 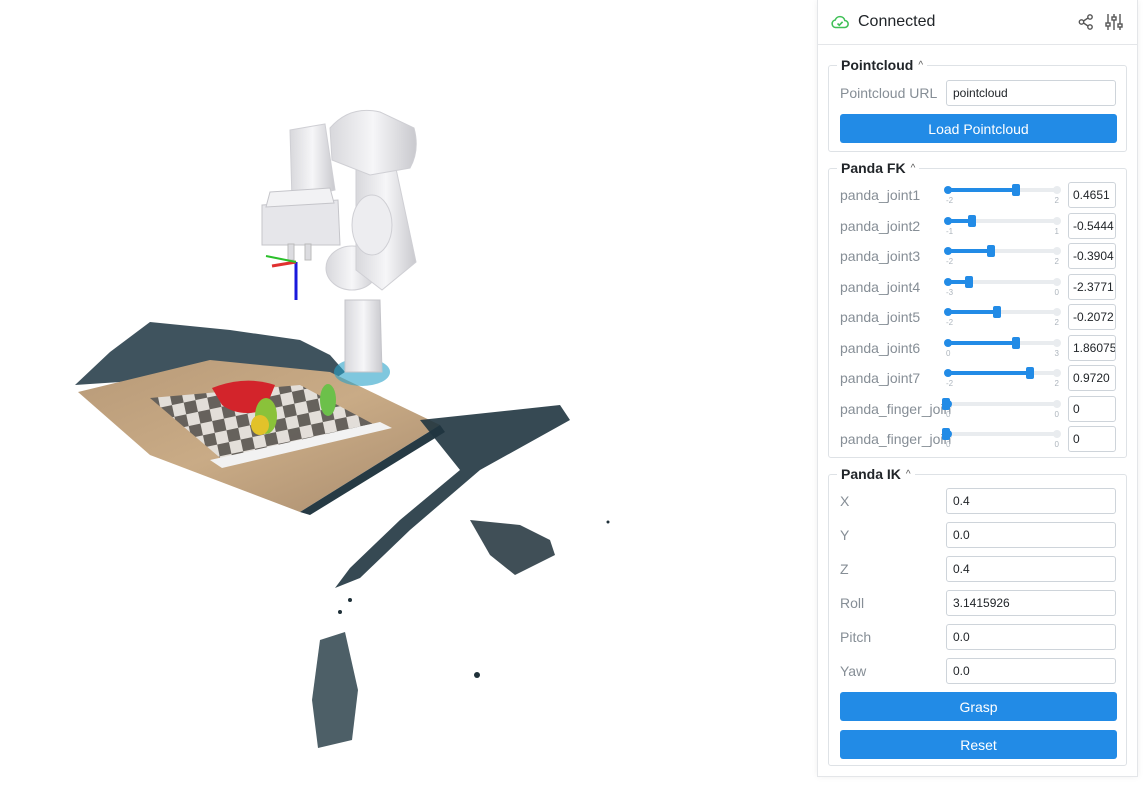 I want to click on pointcloud-folder-toggle: Pointcloud ^, so click(x=882, y=65).